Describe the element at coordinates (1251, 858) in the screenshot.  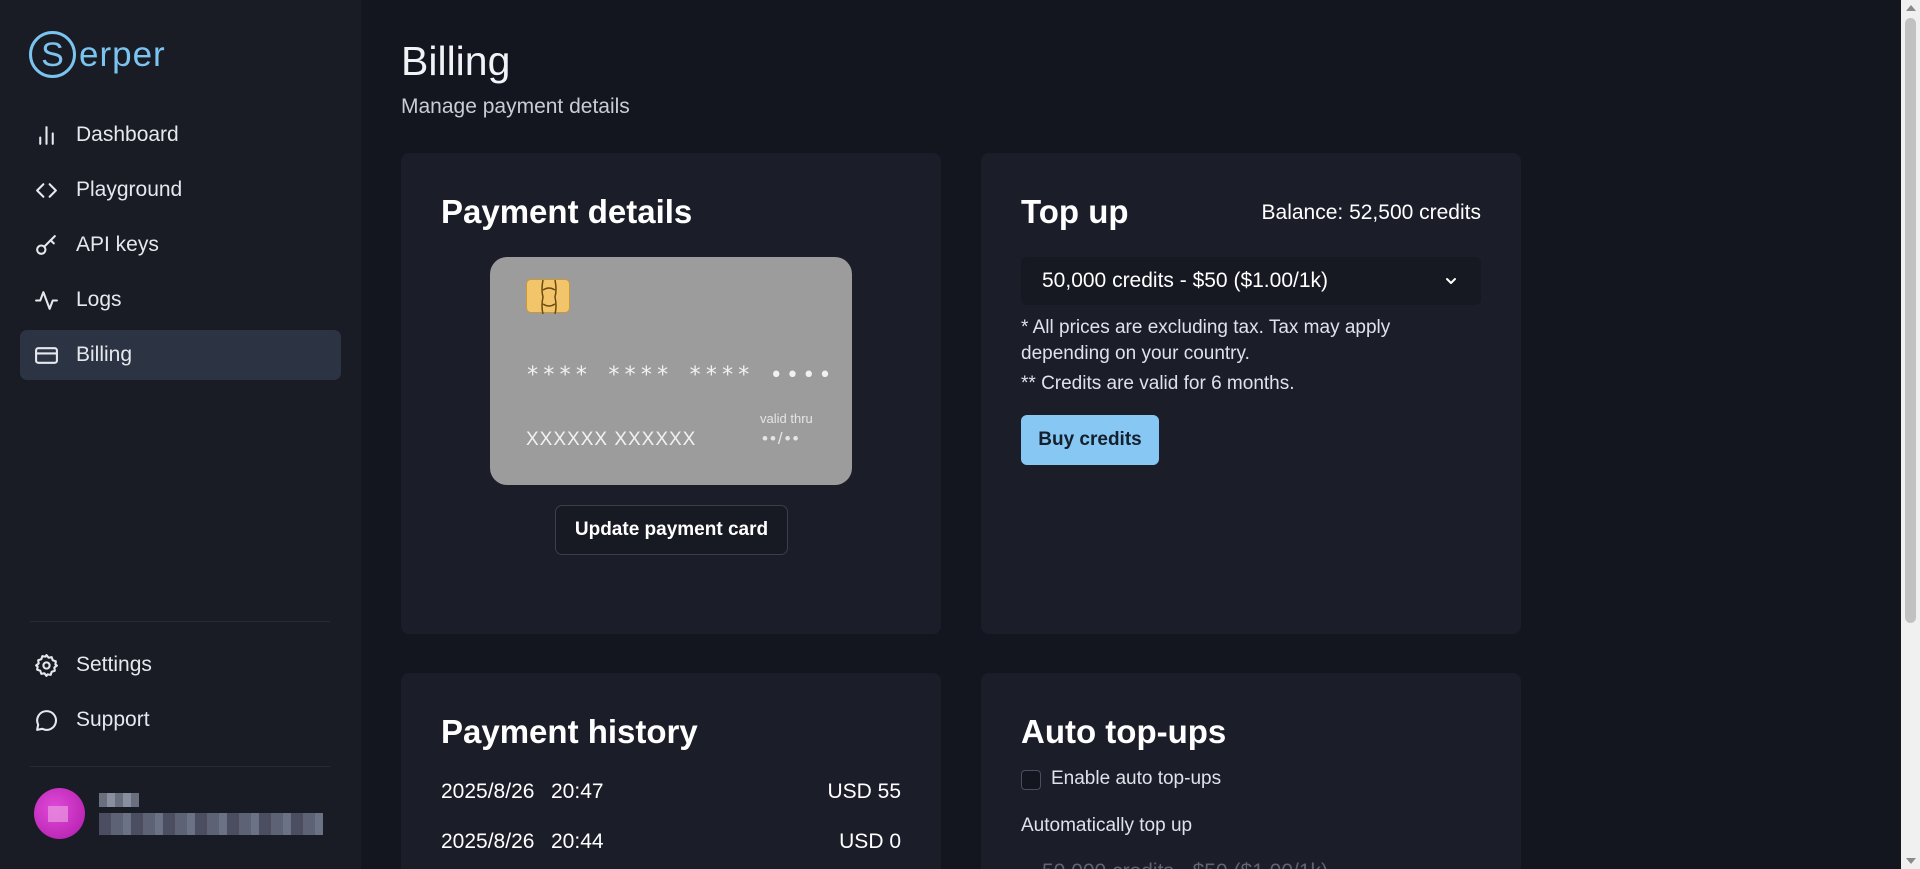
I see `auto-topup-select: 50,000 credits - $50 ($1.00/1k)` at that location.